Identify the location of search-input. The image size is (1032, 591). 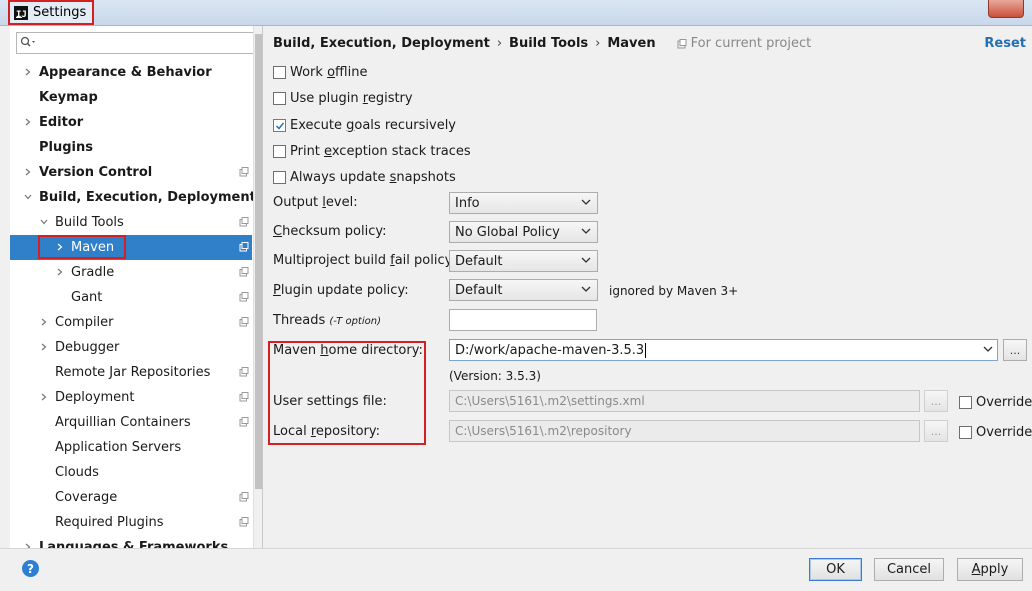
(136, 43).